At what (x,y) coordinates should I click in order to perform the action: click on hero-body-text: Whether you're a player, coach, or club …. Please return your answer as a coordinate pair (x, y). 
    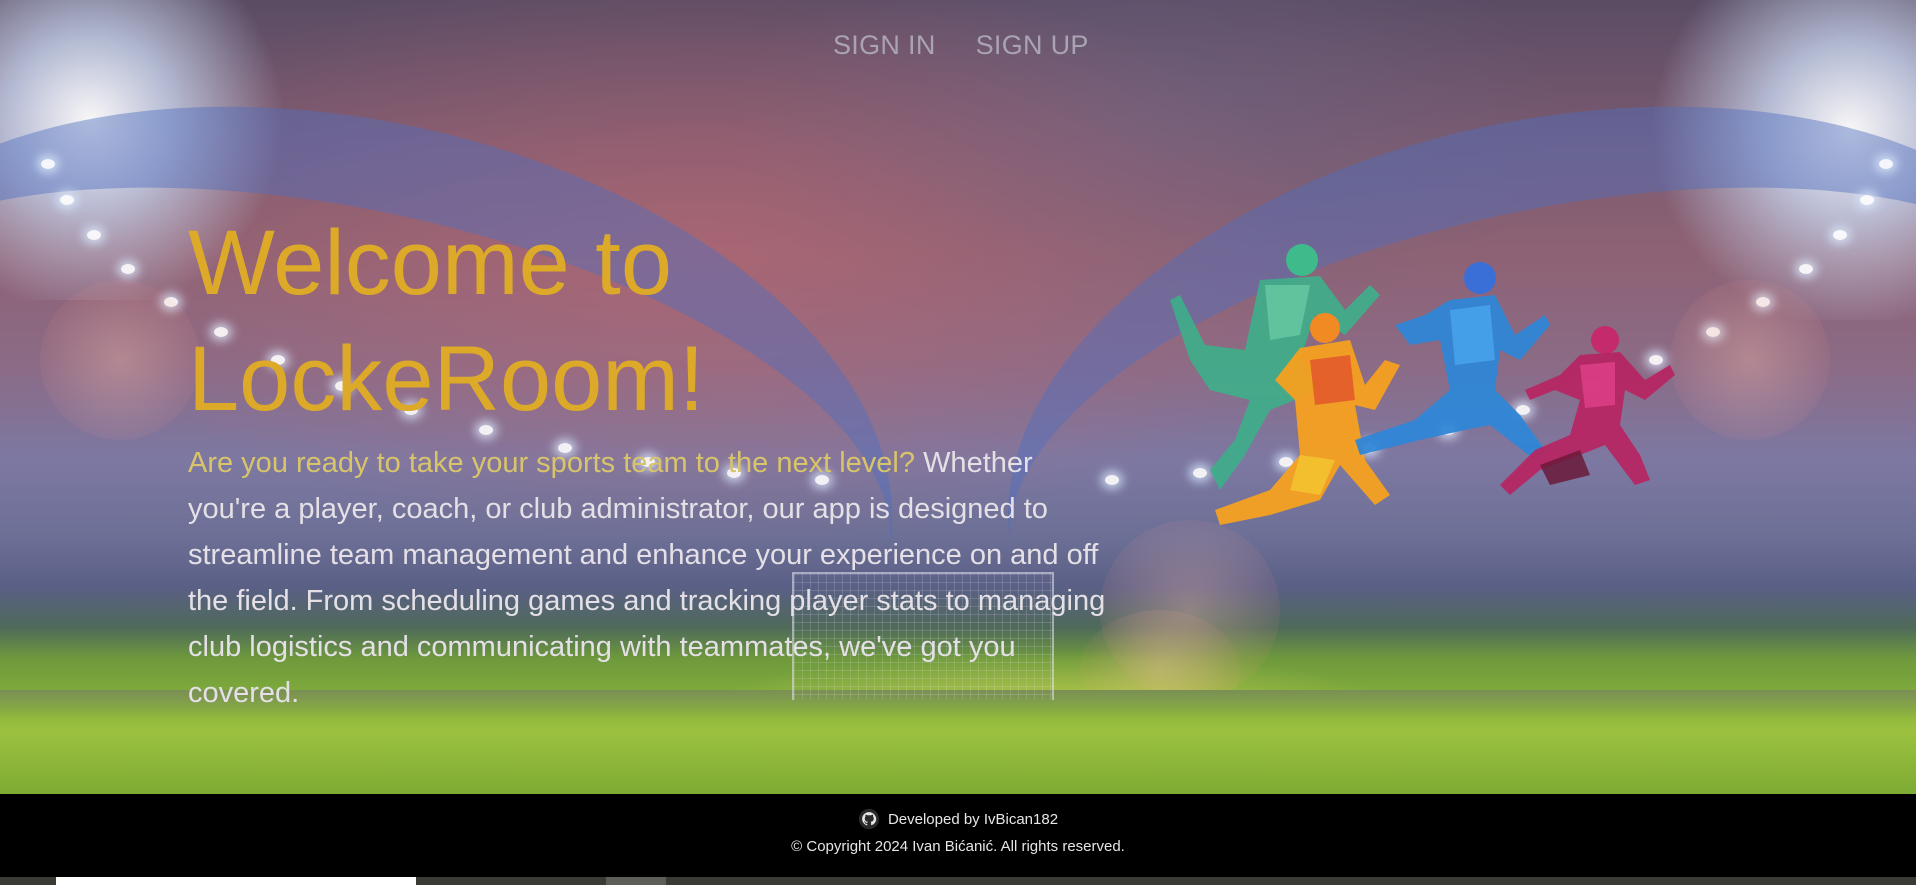
    Looking at the image, I should click on (647, 578).